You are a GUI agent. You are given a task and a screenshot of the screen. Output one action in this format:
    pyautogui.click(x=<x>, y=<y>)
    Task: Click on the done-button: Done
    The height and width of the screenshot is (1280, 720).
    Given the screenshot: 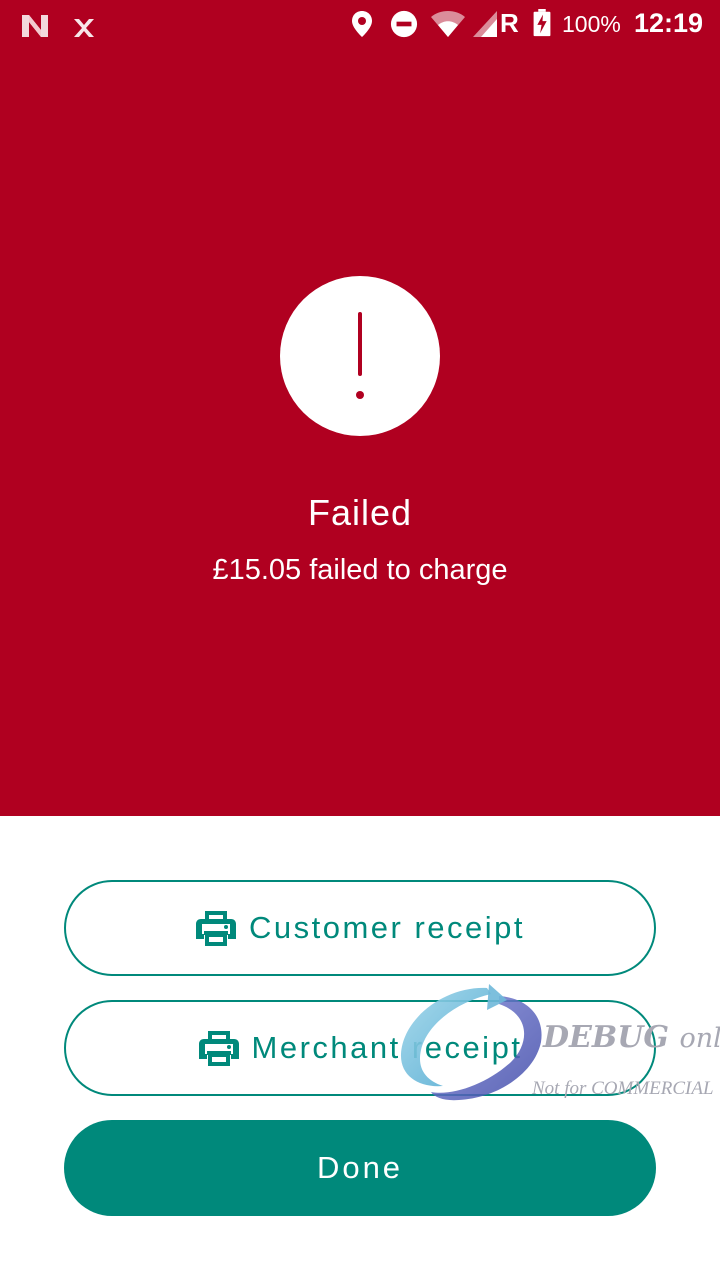 What is the action you would take?
    pyautogui.click(x=360, y=1168)
    